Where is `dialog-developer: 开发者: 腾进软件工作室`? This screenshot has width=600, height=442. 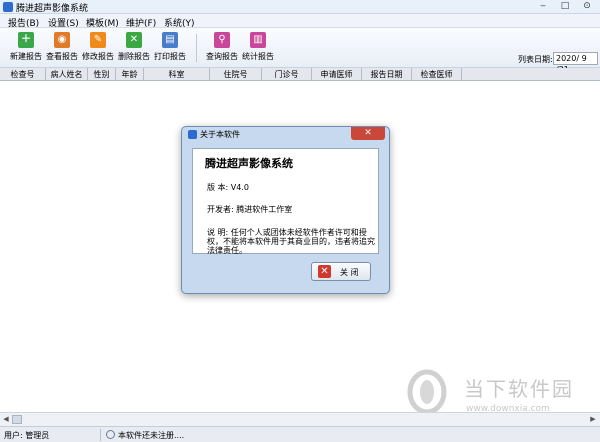
dialog-developer: 开发者: 腾进软件工作室 is located at coordinates (250, 209).